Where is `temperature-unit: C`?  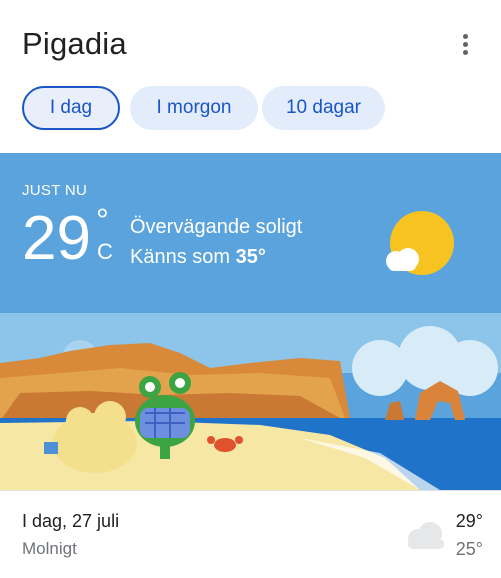
temperature-unit: C is located at coordinates (105, 252).